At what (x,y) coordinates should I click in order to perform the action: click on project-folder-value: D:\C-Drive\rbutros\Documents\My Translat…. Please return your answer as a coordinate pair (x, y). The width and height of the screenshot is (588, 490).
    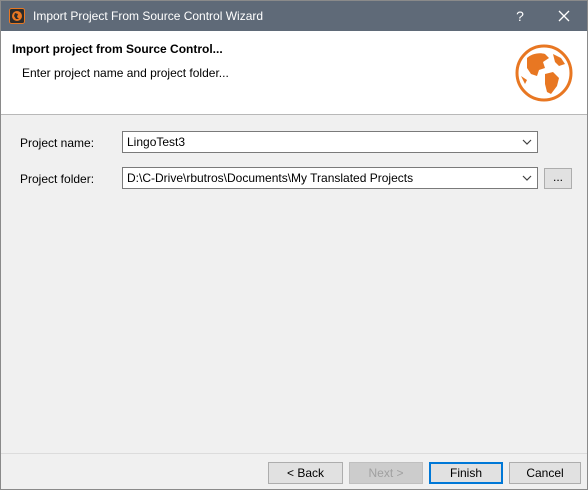
    Looking at the image, I should click on (319, 178).